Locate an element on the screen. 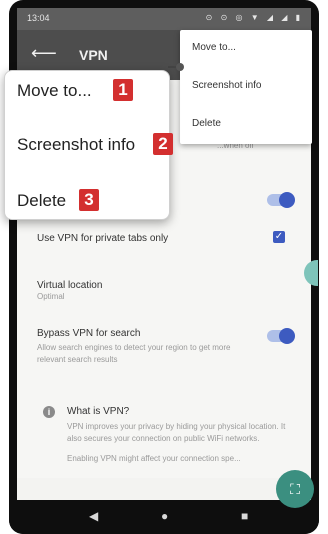  nav-home-icon: ● is located at coordinates (164, 516).